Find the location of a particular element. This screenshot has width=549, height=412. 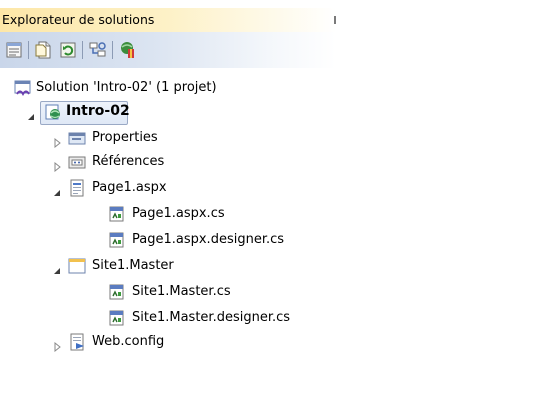

tree-item-page1-aspx-designer-cs: Page1.aspx.designer.cs is located at coordinates (274, 240).